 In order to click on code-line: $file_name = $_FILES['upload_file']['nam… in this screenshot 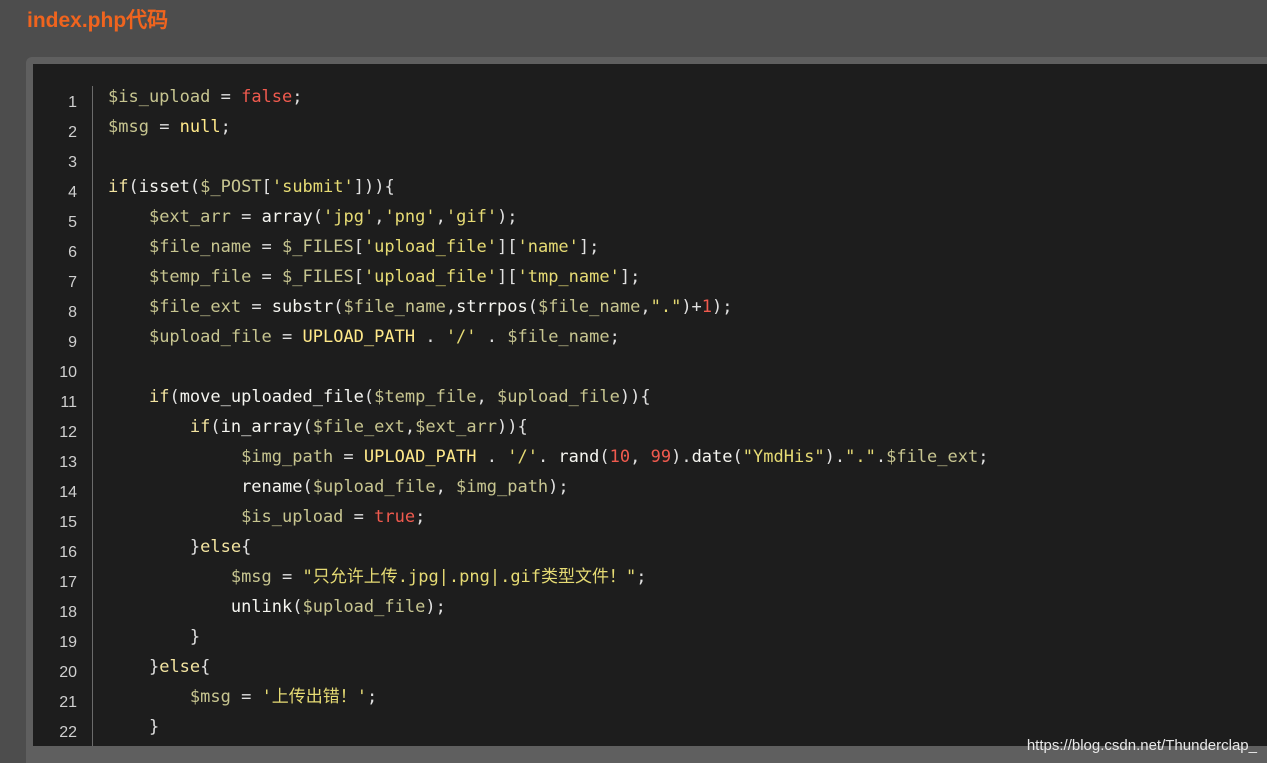, I will do `click(687, 247)`.